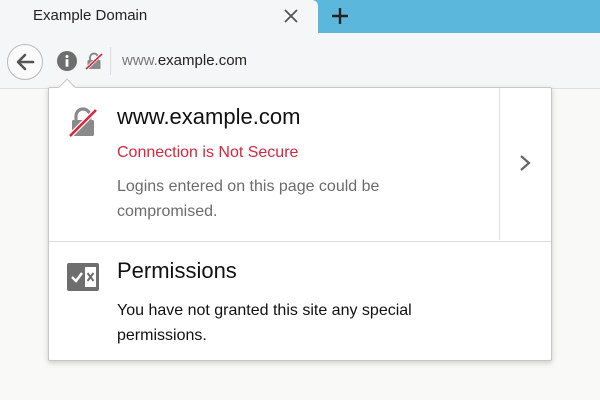 This screenshot has width=600, height=400. I want to click on tab-title: Example Domain, so click(90, 15).